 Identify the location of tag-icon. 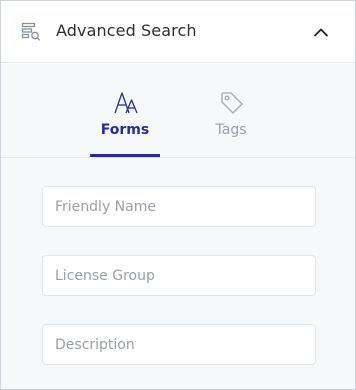
(232, 103).